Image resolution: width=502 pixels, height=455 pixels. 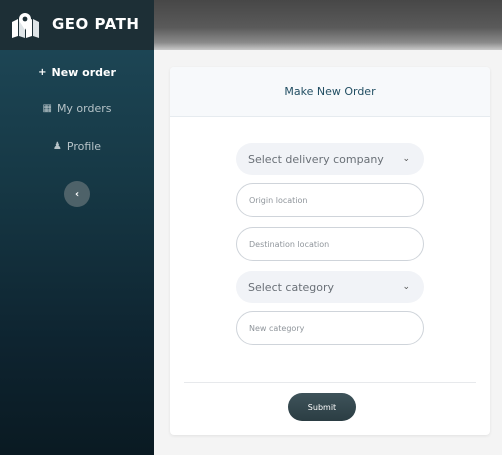 What do you see at coordinates (84, 146) in the screenshot?
I see `sidebar-item-label: Profile` at bounding box center [84, 146].